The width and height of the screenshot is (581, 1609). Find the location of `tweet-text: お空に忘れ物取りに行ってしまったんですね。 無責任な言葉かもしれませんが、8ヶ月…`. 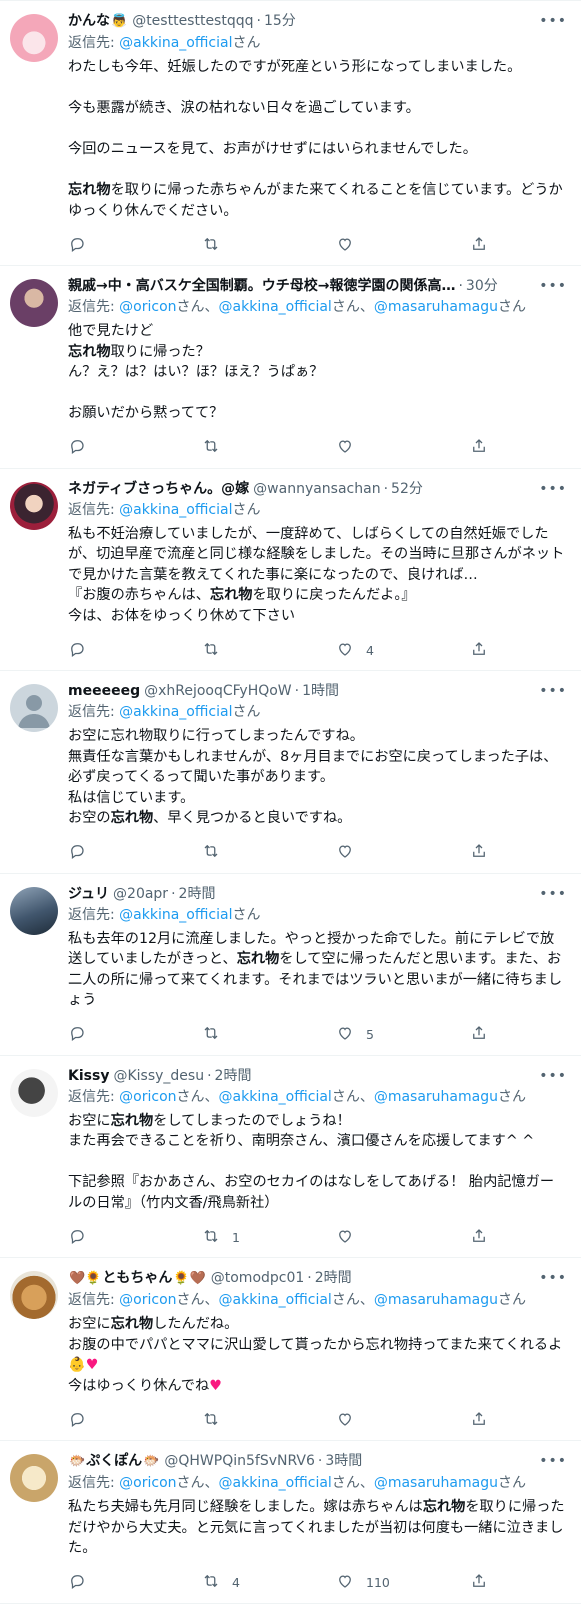

tweet-text: お空に忘れ物取りに行ってしまったんですね。 無責任な言葉かもしれませんが、8ヶ月… is located at coordinates (317, 777).